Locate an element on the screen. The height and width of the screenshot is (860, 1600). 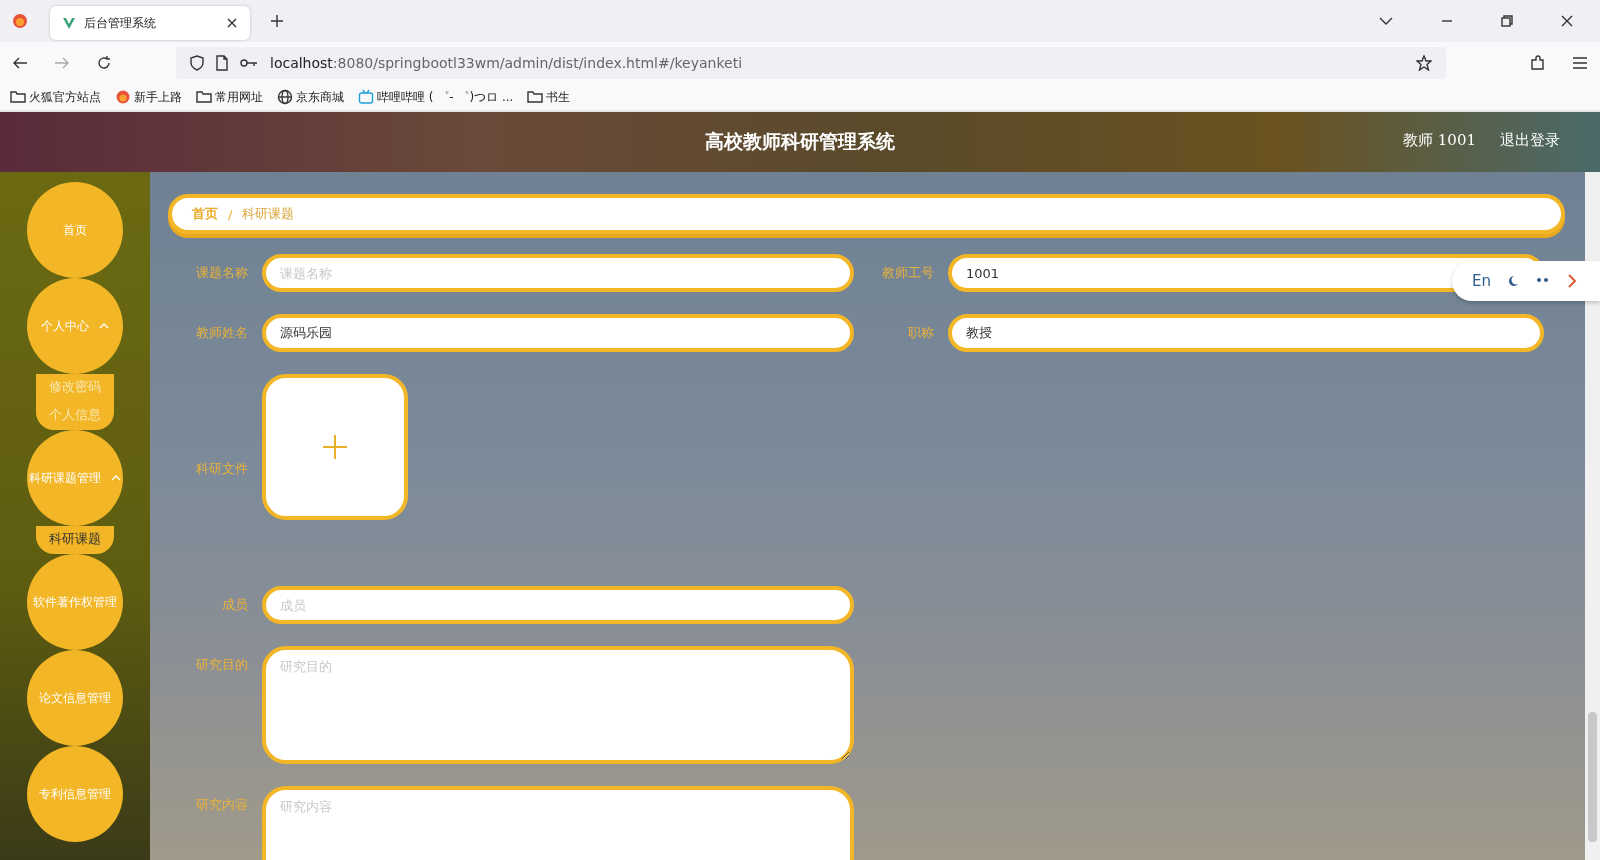
reload-icon is located at coordinates (104, 63).